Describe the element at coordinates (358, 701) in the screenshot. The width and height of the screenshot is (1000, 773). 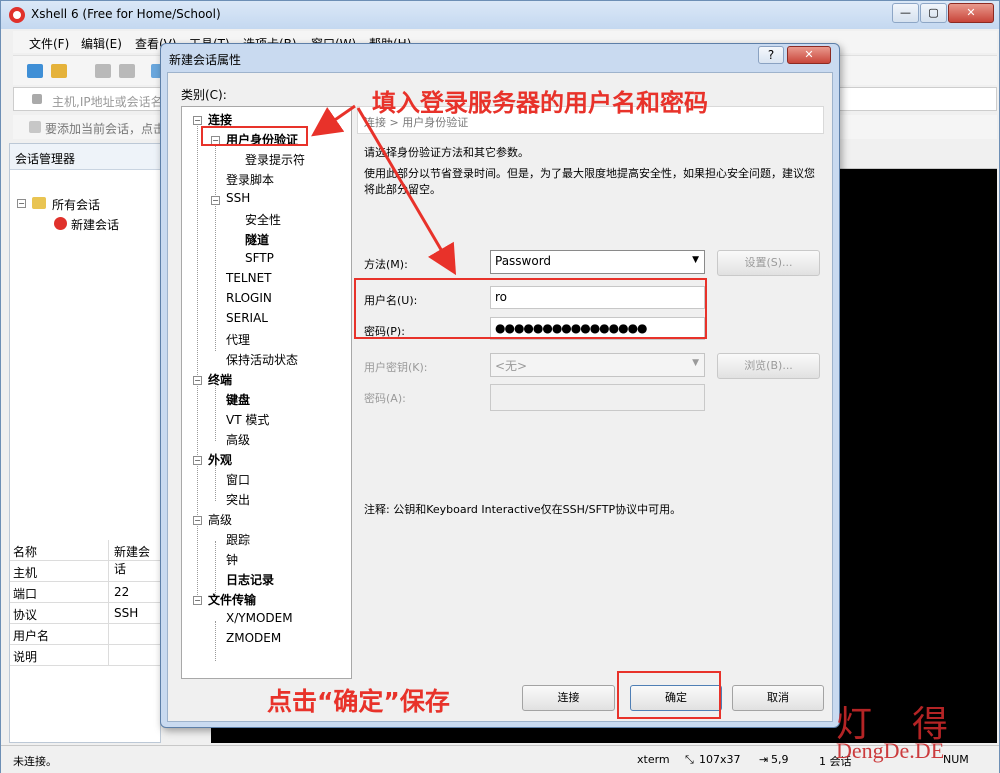
I see `annotation-click-ok: 点击“确定”保存` at that location.